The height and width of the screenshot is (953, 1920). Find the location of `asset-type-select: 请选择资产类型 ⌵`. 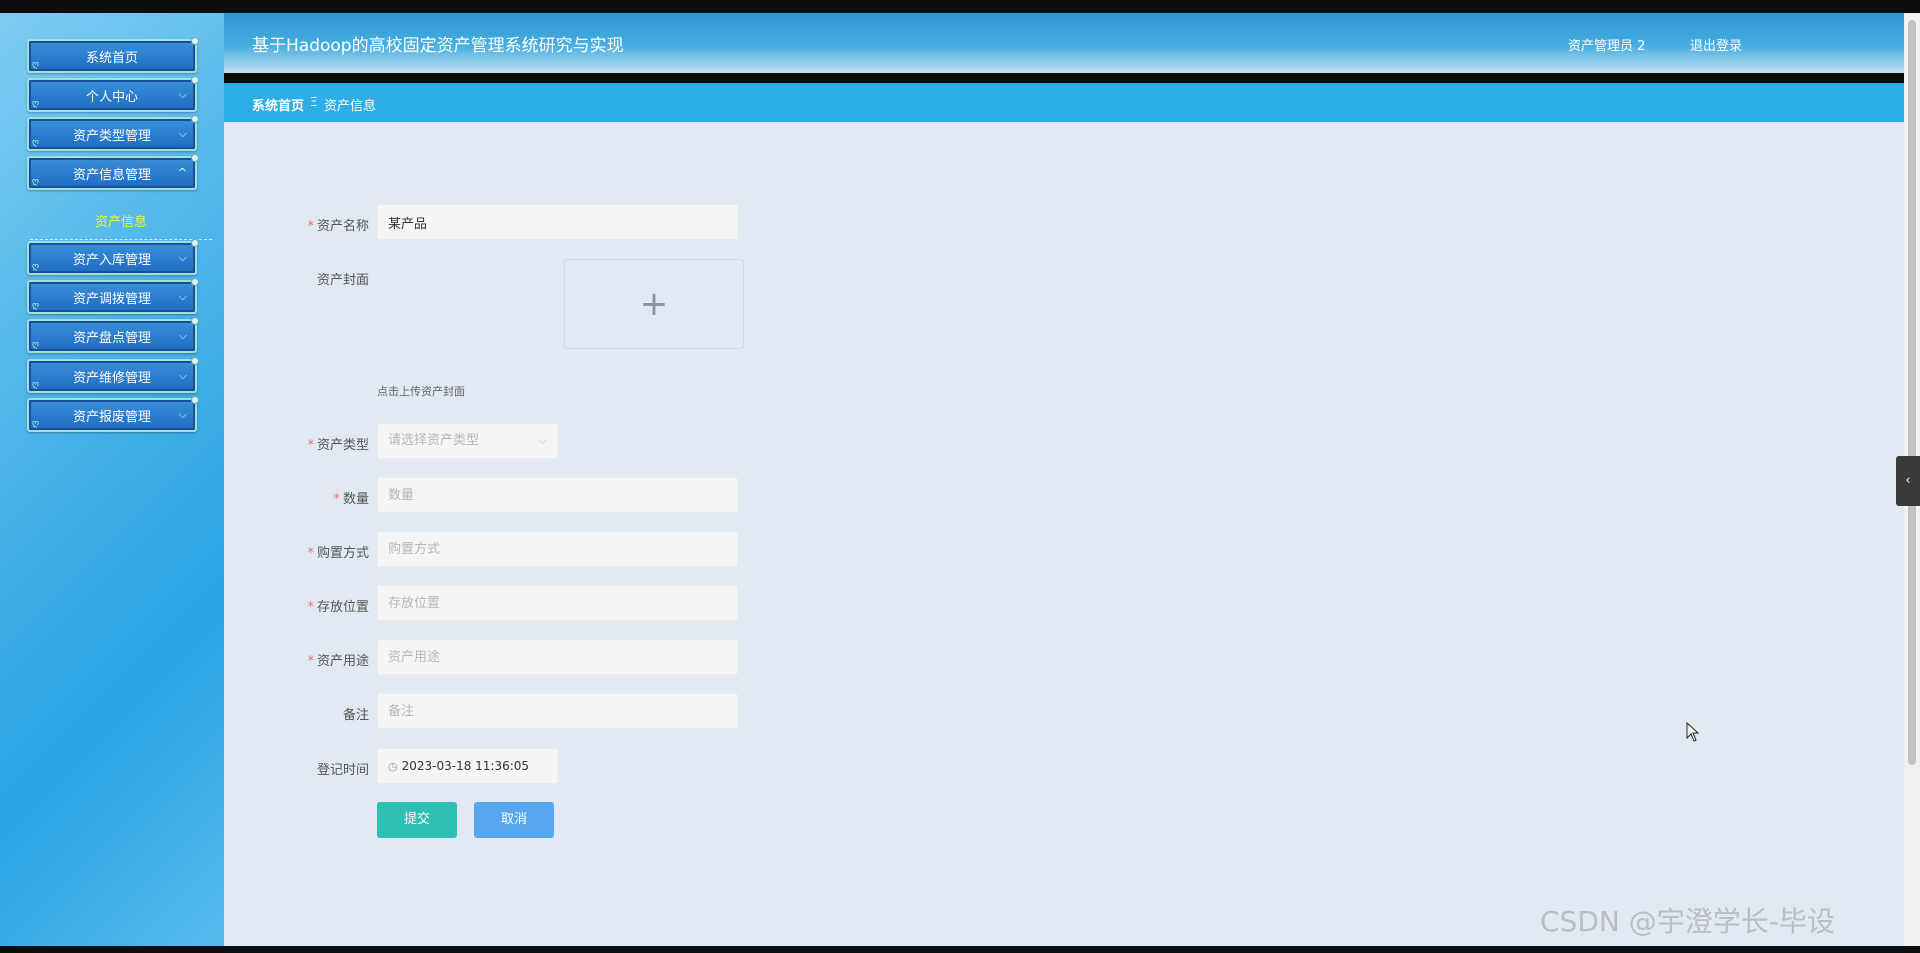

asset-type-select: 请选择资产类型 ⌵ is located at coordinates (467, 441).